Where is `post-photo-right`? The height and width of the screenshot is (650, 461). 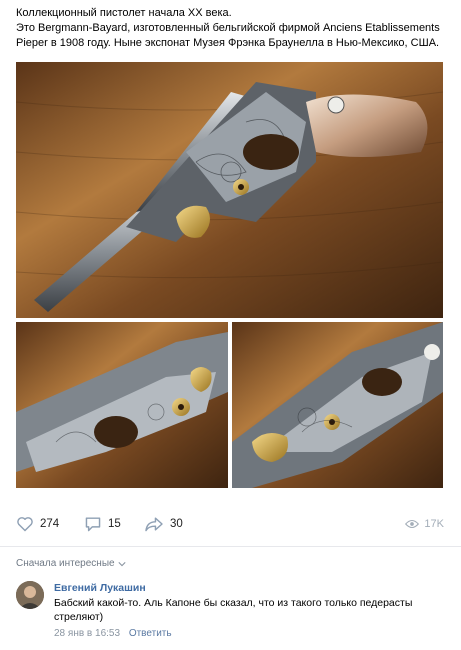
post-photo-right is located at coordinates (337, 405).